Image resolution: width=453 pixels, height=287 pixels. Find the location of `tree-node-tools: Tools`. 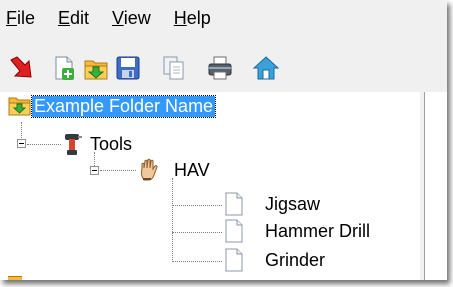

tree-node-tools: Tools is located at coordinates (97, 144).